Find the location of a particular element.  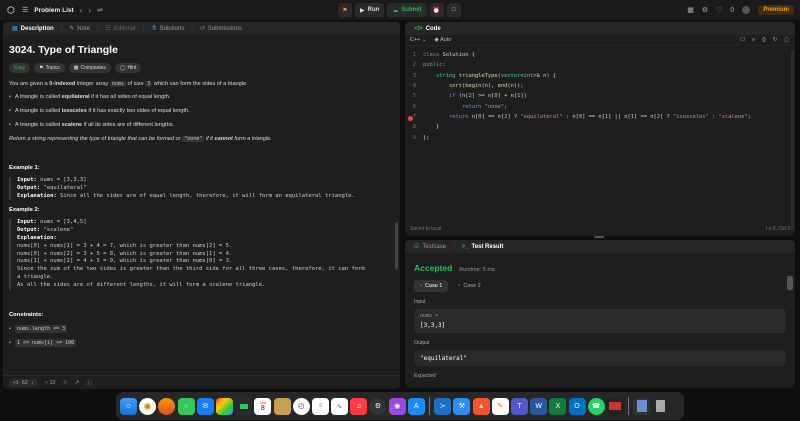

settings-app-icon: ⚙ is located at coordinates (378, 406).